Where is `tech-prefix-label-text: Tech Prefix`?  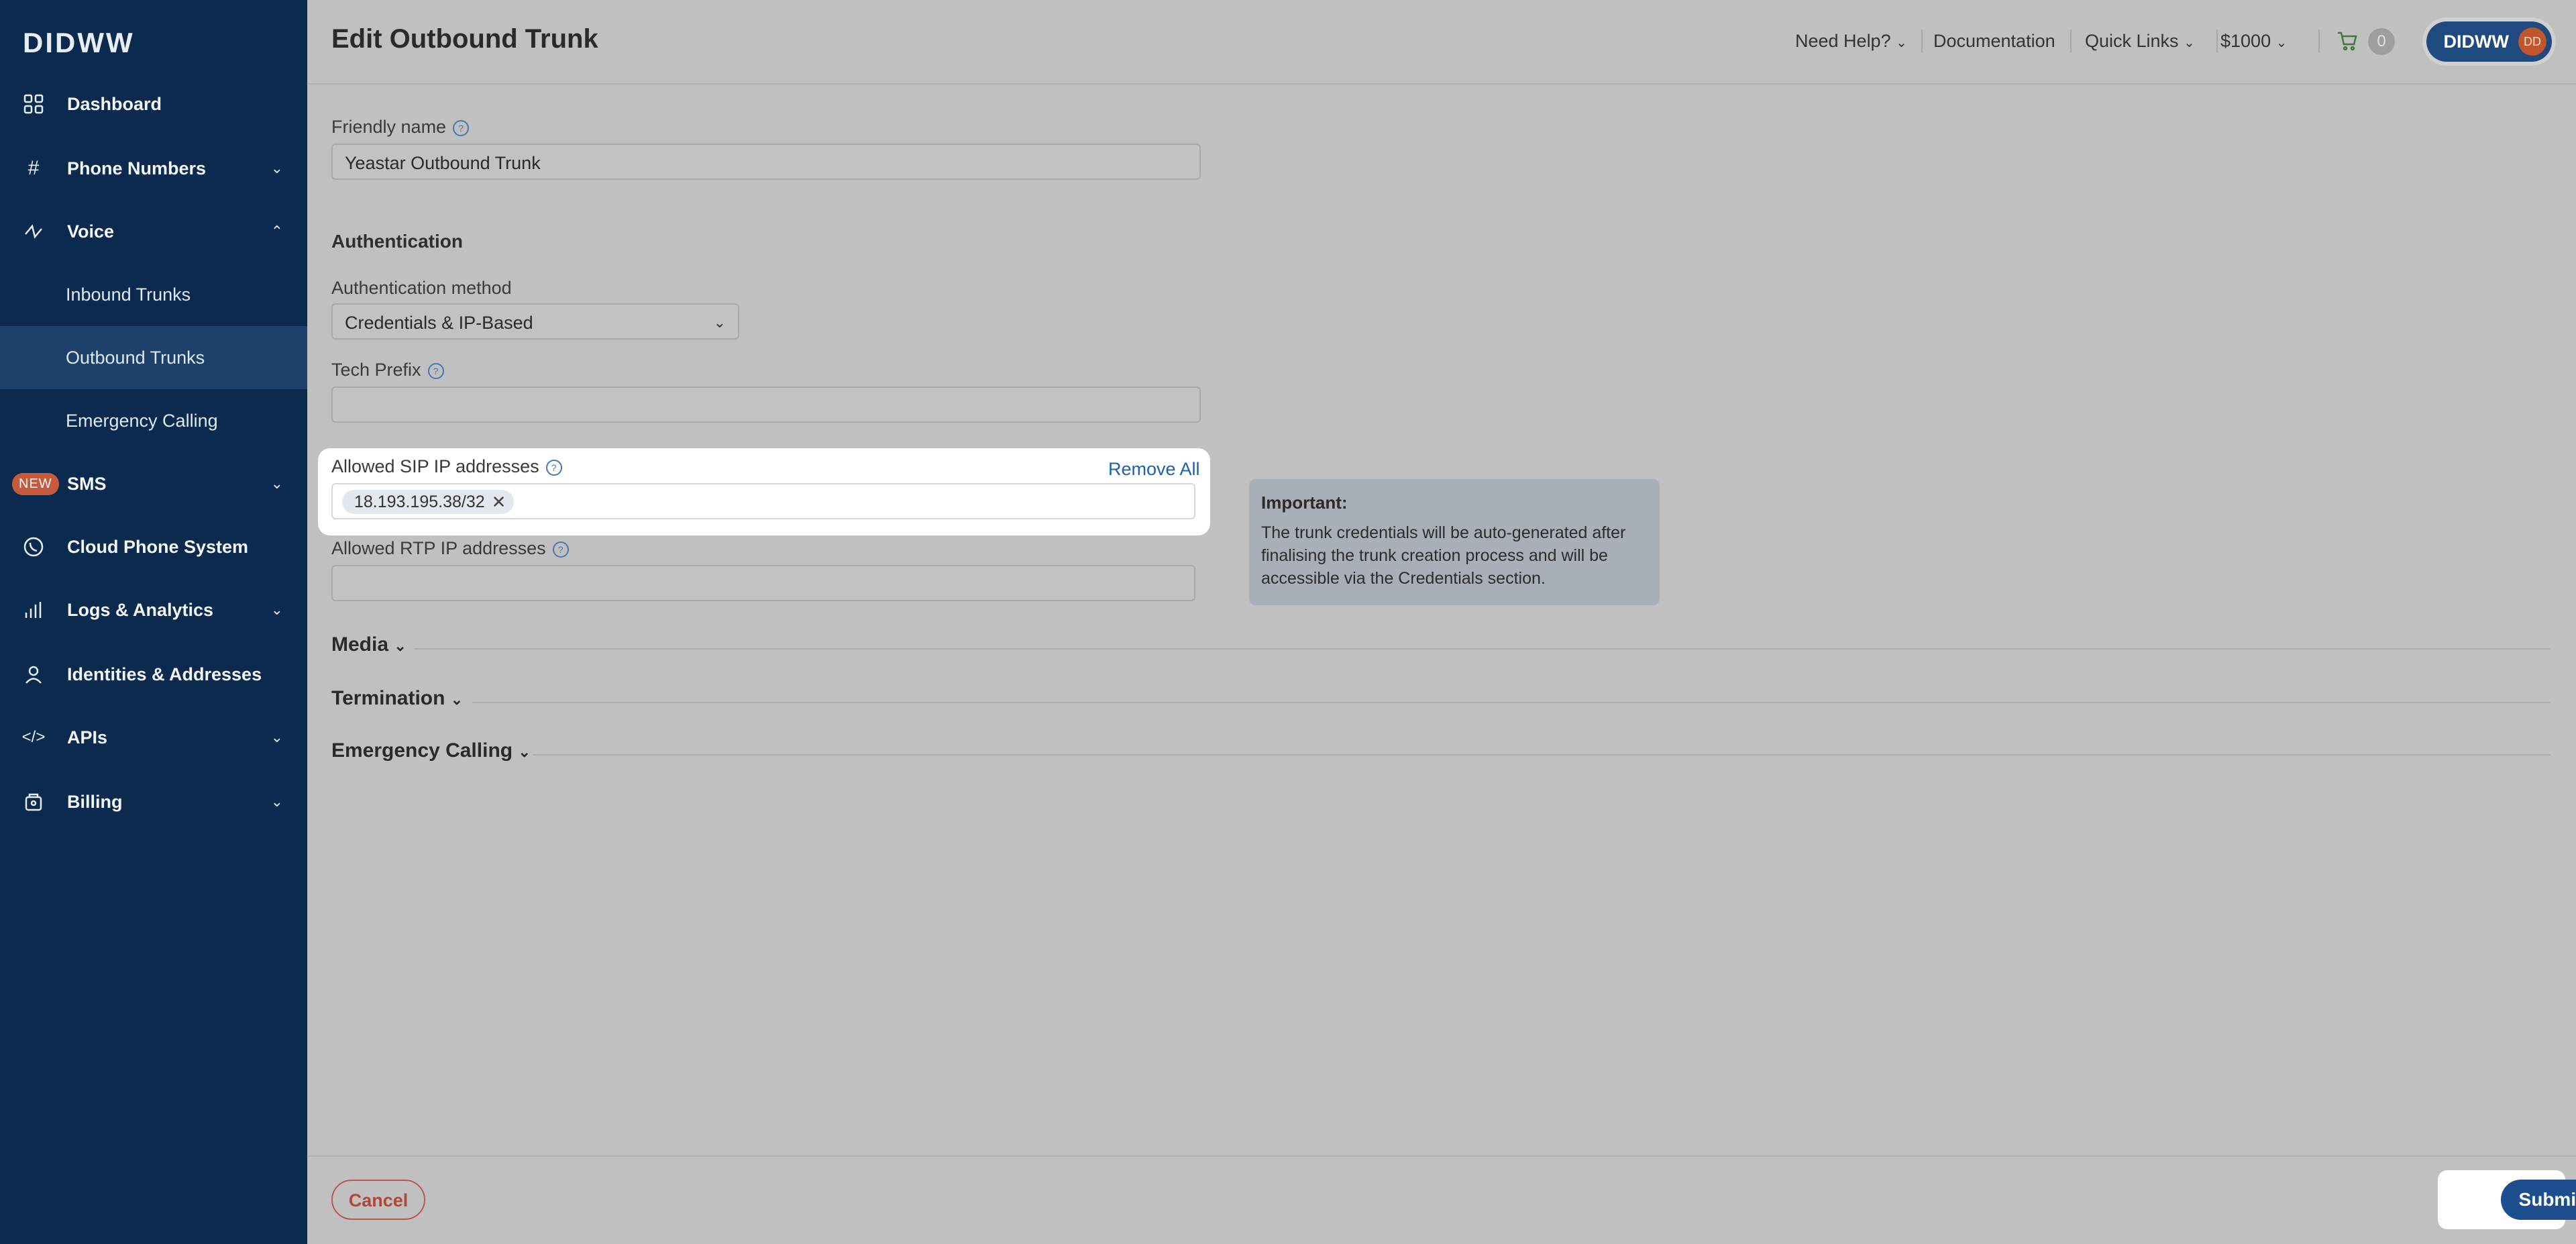
tech-prefix-label-text: Tech Prefix is located at coordinates (376, 370).